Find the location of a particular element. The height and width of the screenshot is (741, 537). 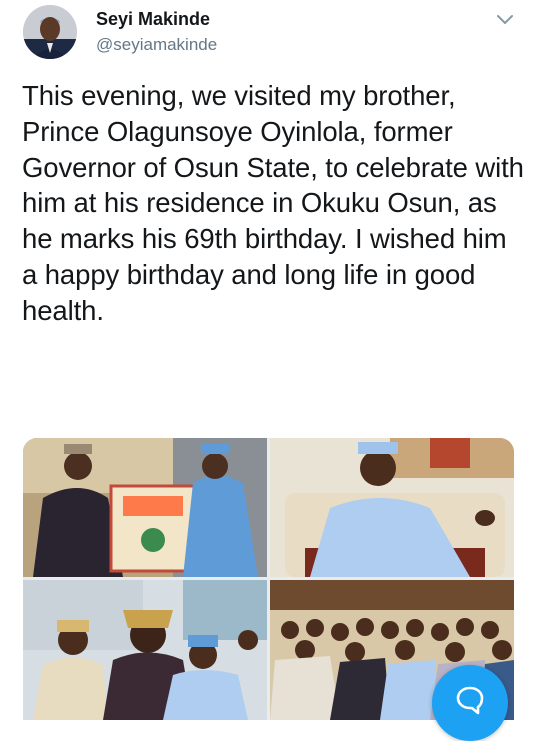

author-handle: @seyiamakinde is located at coordinates (156, 45).